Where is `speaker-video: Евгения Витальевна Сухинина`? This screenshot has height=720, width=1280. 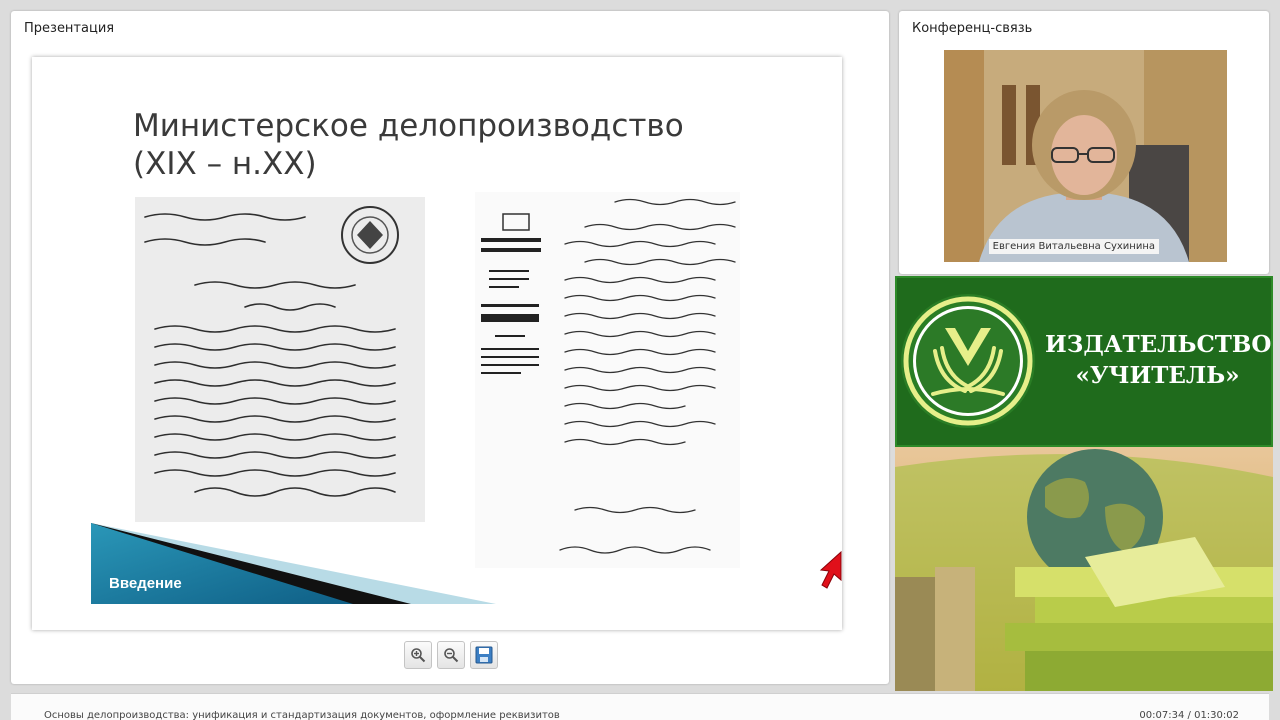 speaker-video: Евгения Витальевна Сухинина is located at coordinates (1085, 156).